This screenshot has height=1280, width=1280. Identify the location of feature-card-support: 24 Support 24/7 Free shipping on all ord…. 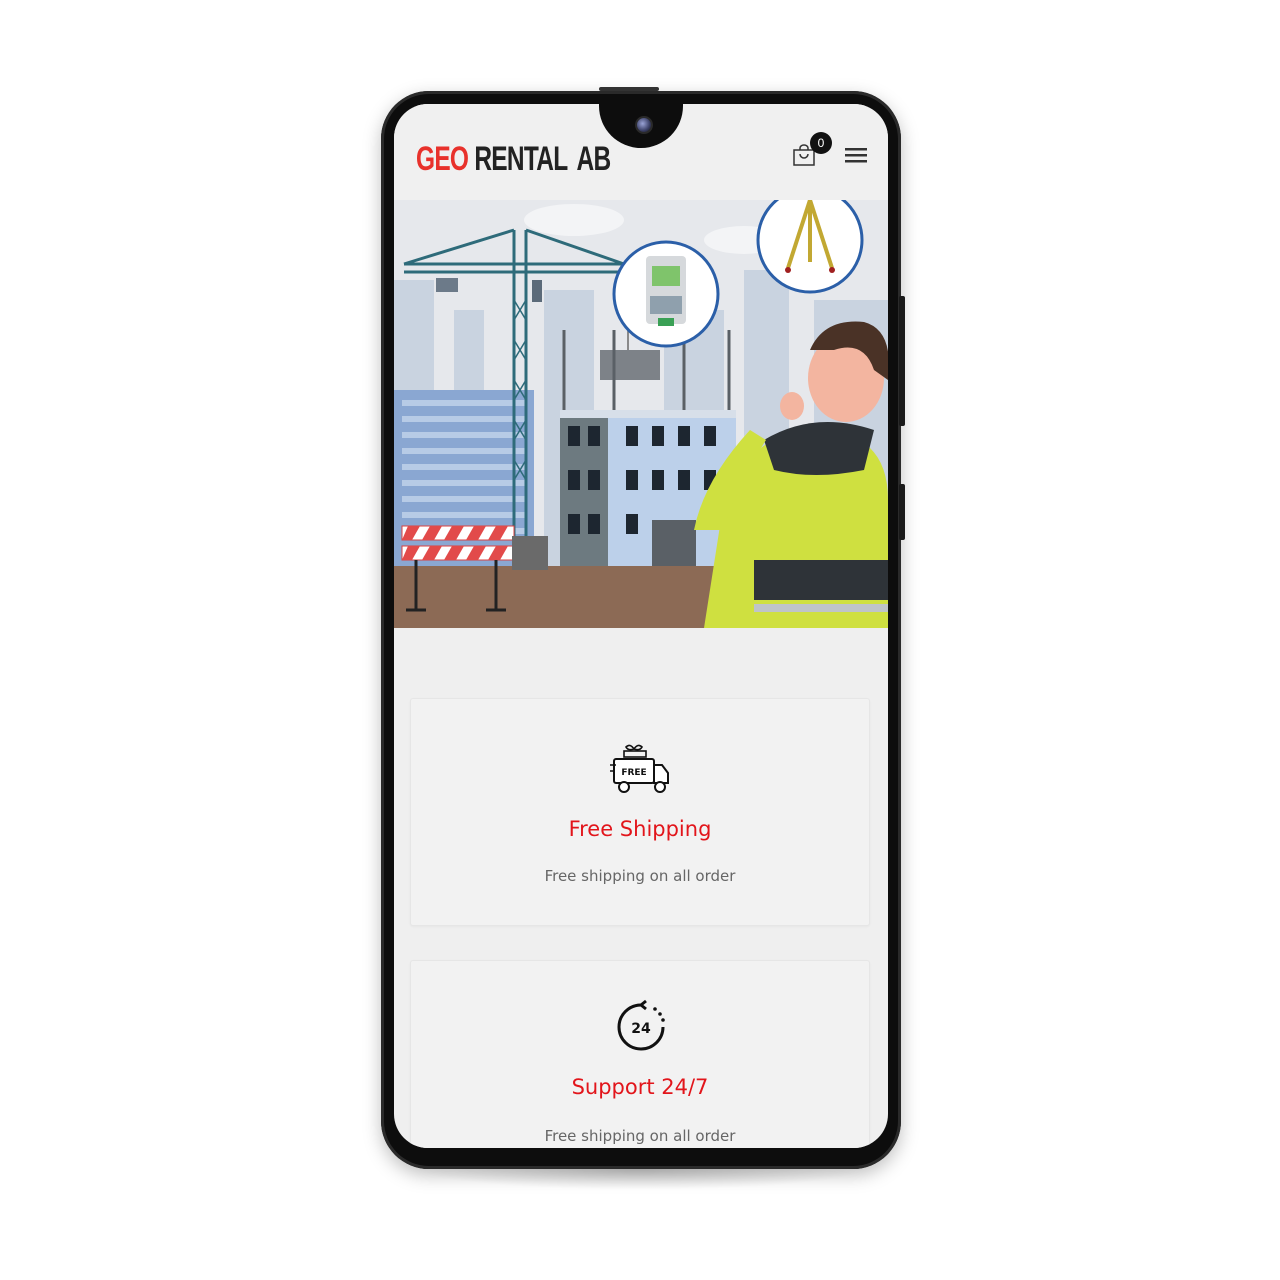
(640, 1054).